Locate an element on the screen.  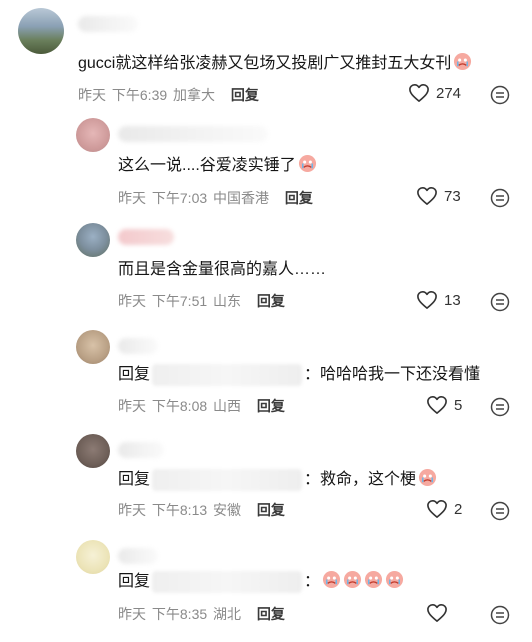
like-button: 2 is located at coordinates (444, 509).